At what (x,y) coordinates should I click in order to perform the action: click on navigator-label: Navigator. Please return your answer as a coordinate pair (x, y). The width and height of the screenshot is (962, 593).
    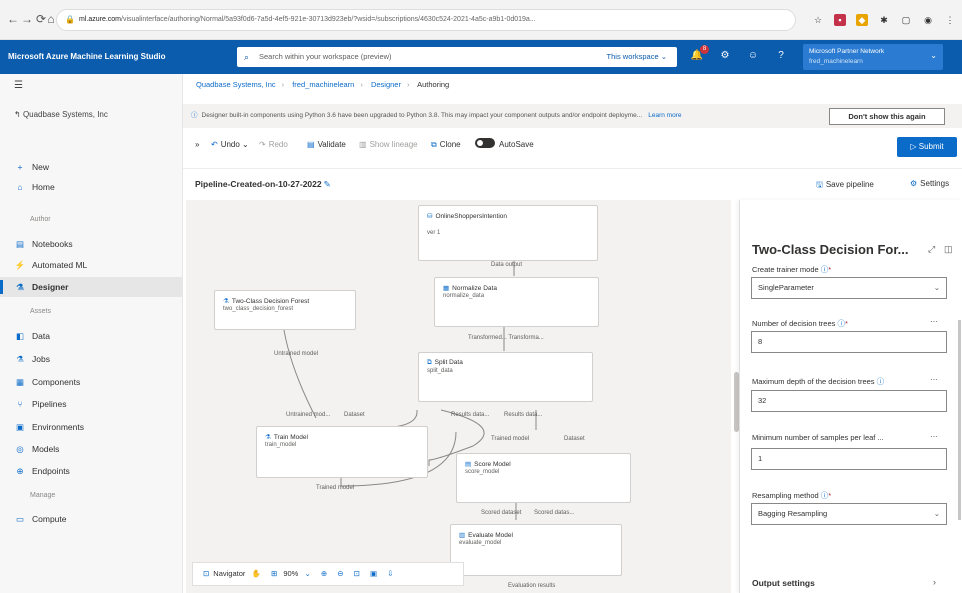
    Looking at the image, I should click on (229, 573).